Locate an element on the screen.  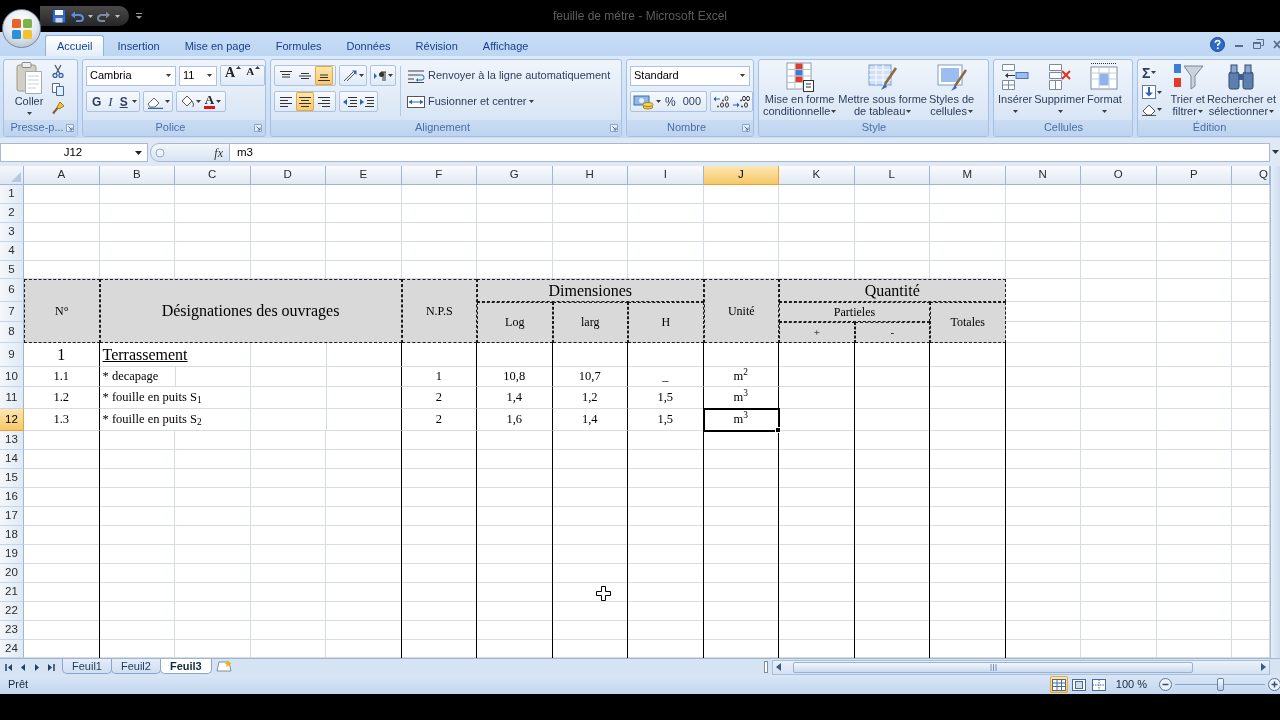
font-name-field: Cambria is located at coordinates (131, 75).